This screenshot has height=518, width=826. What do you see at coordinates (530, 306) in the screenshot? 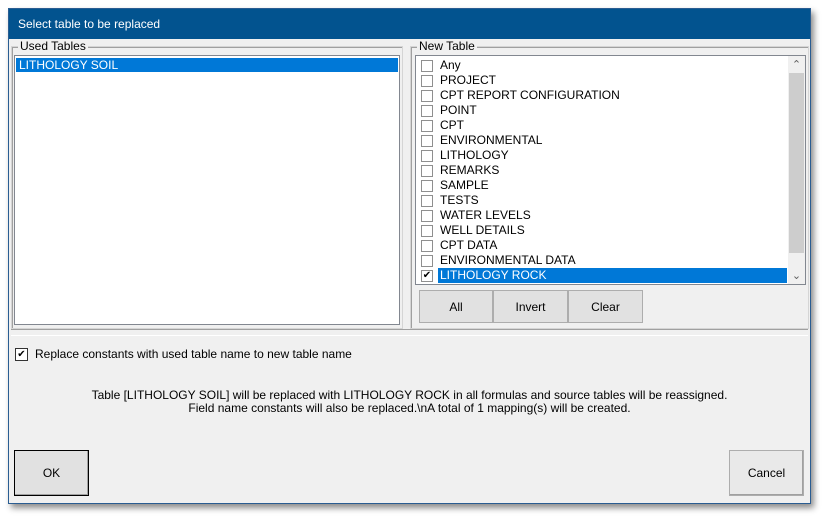
I see `invert-button: Invert` at bounding box center [530, 306].